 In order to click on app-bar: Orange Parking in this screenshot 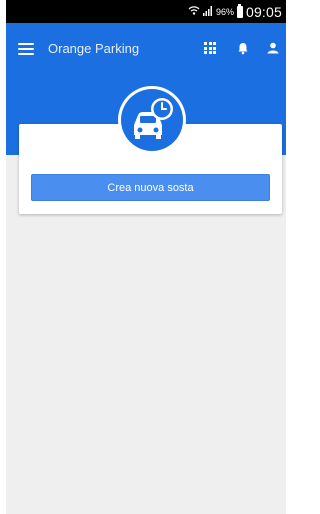, I will do `click(146, 48)`.